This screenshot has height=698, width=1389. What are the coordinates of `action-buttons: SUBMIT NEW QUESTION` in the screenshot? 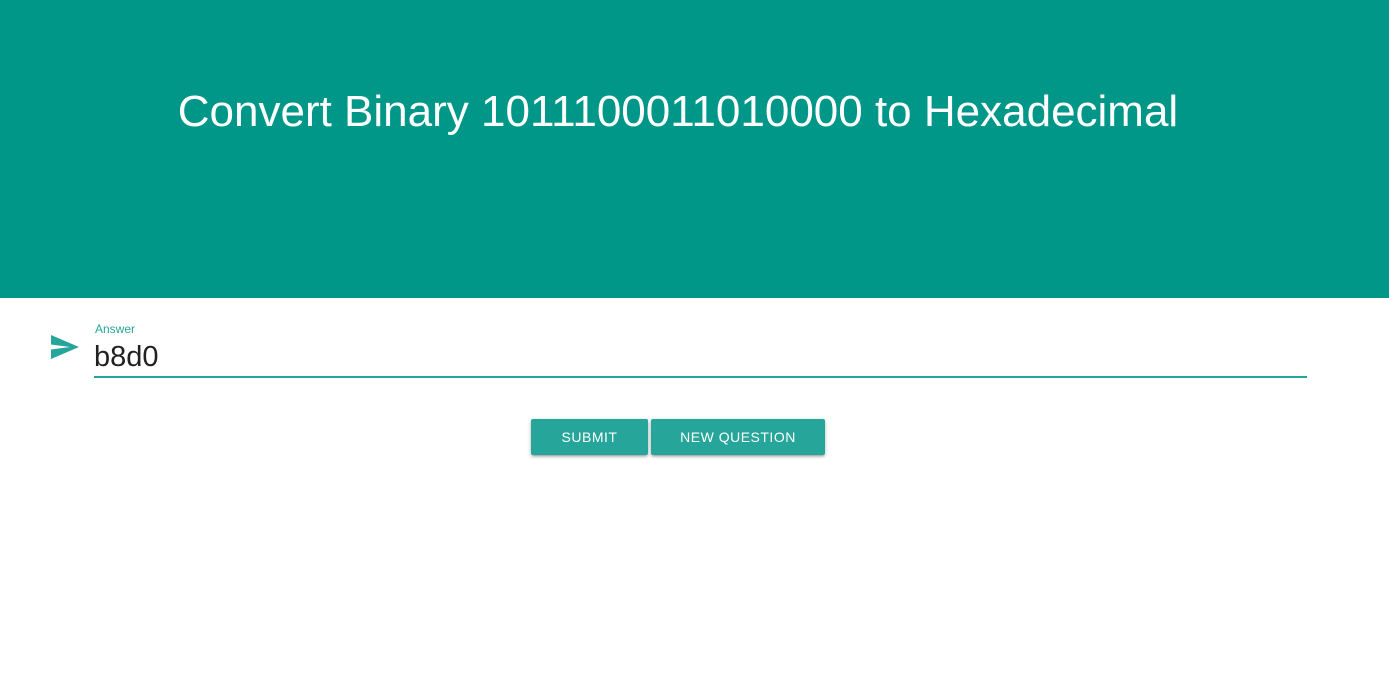 It's located at (694, 437).